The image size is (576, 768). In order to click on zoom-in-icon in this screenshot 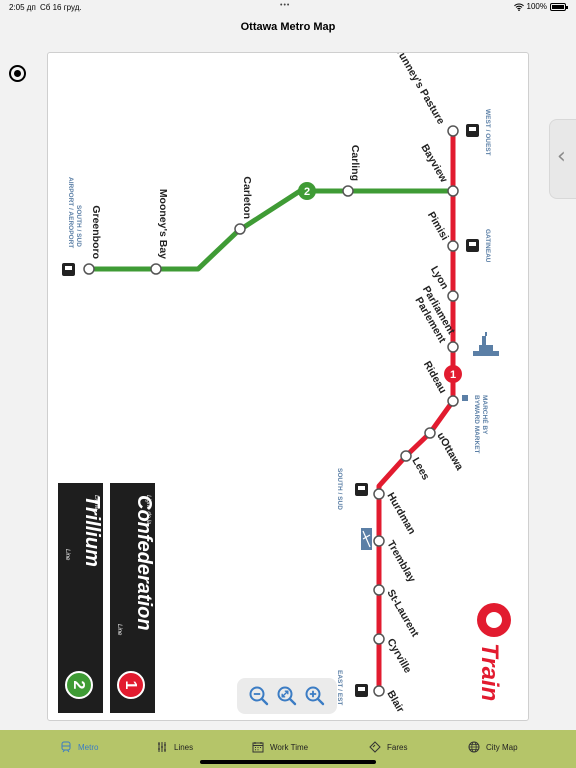, I will do `click(315, 696)`.